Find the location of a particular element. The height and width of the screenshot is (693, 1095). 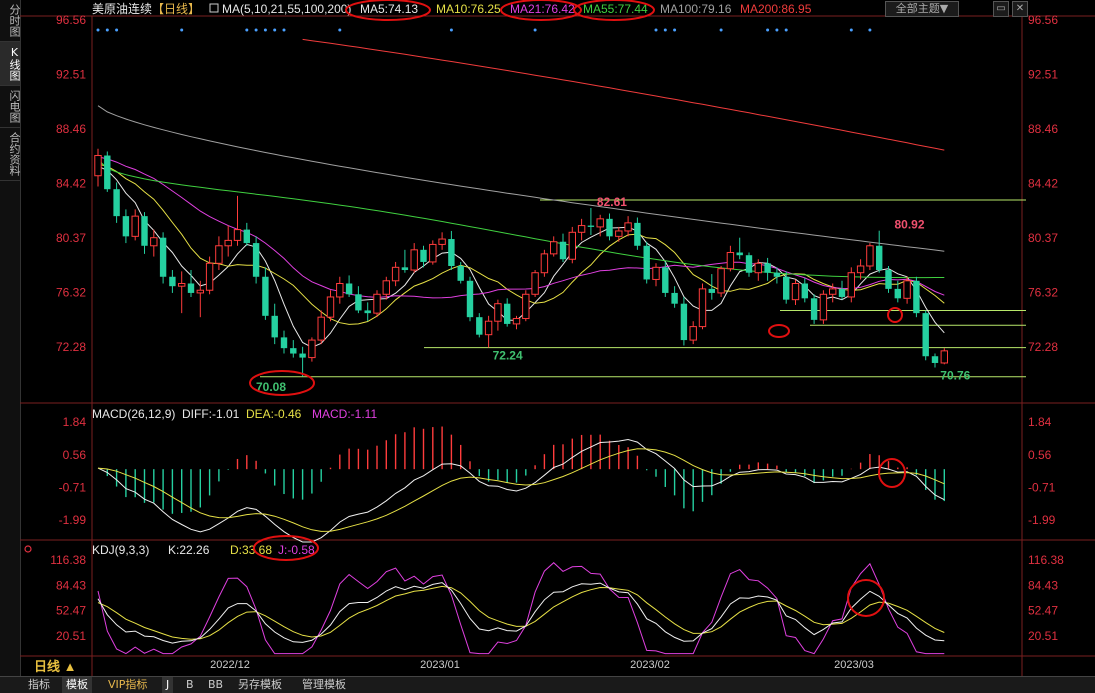

ma-value-label: MA10:76.25 is located at coordinates (468, 9).